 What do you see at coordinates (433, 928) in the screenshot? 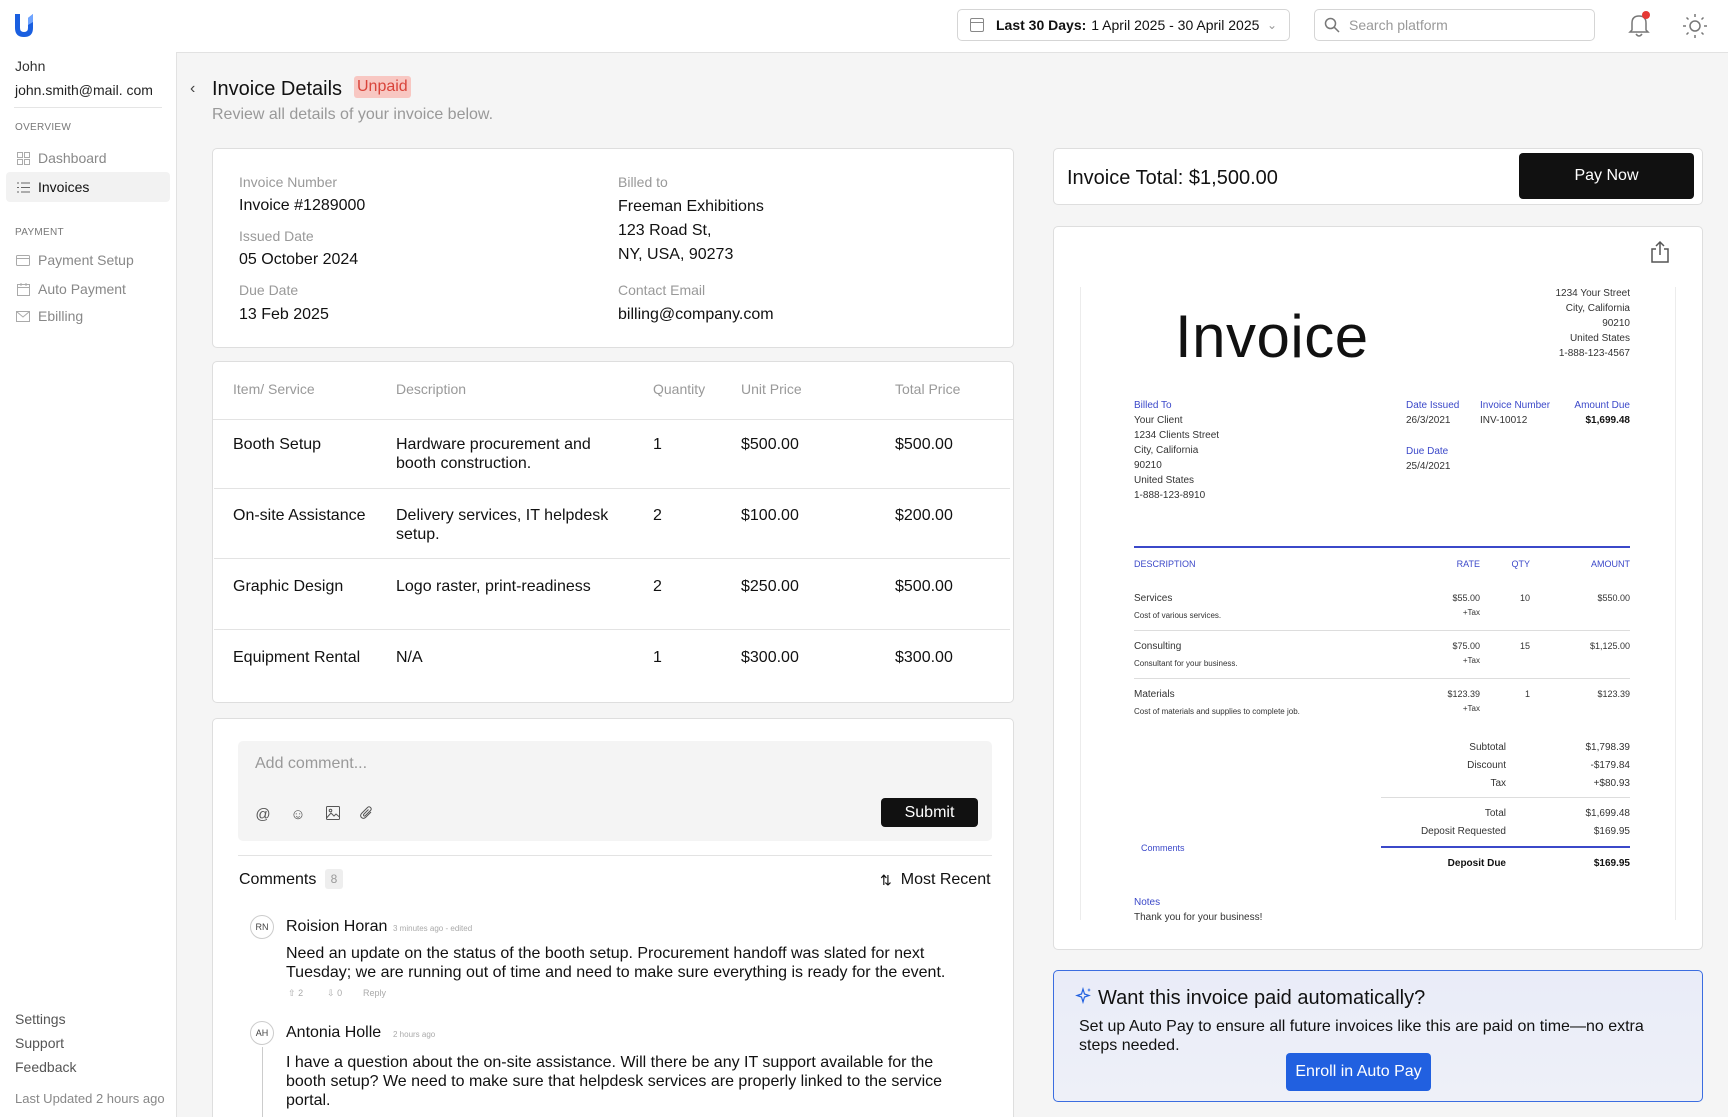
I see `comment-timestamp: 3 minutes ago - edited` at bounding box center [433, 928].